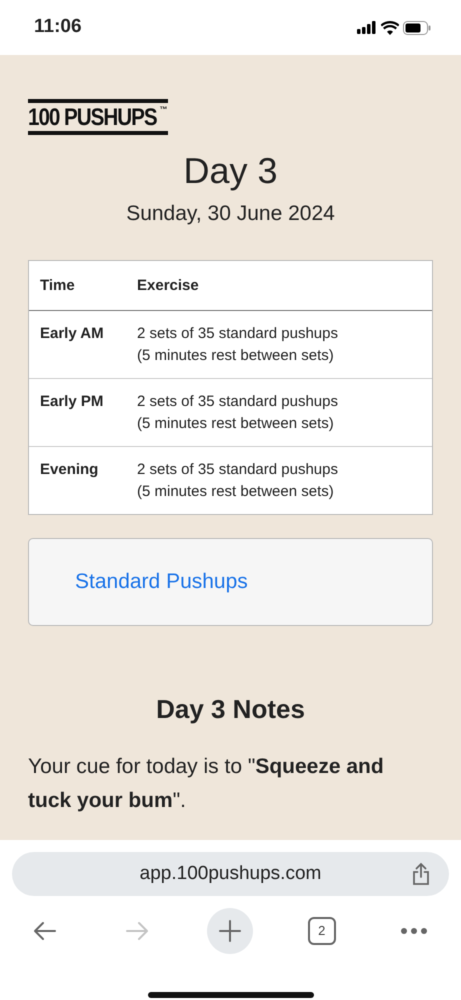  What do you see at coordinates (390, 27) in the screenshot?
I see `wifi-icon` at bounding box center [390, 27].